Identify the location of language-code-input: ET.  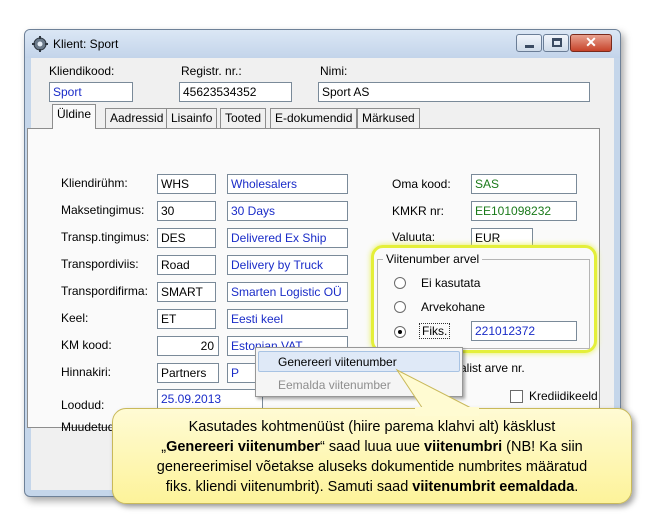
(186, 319).